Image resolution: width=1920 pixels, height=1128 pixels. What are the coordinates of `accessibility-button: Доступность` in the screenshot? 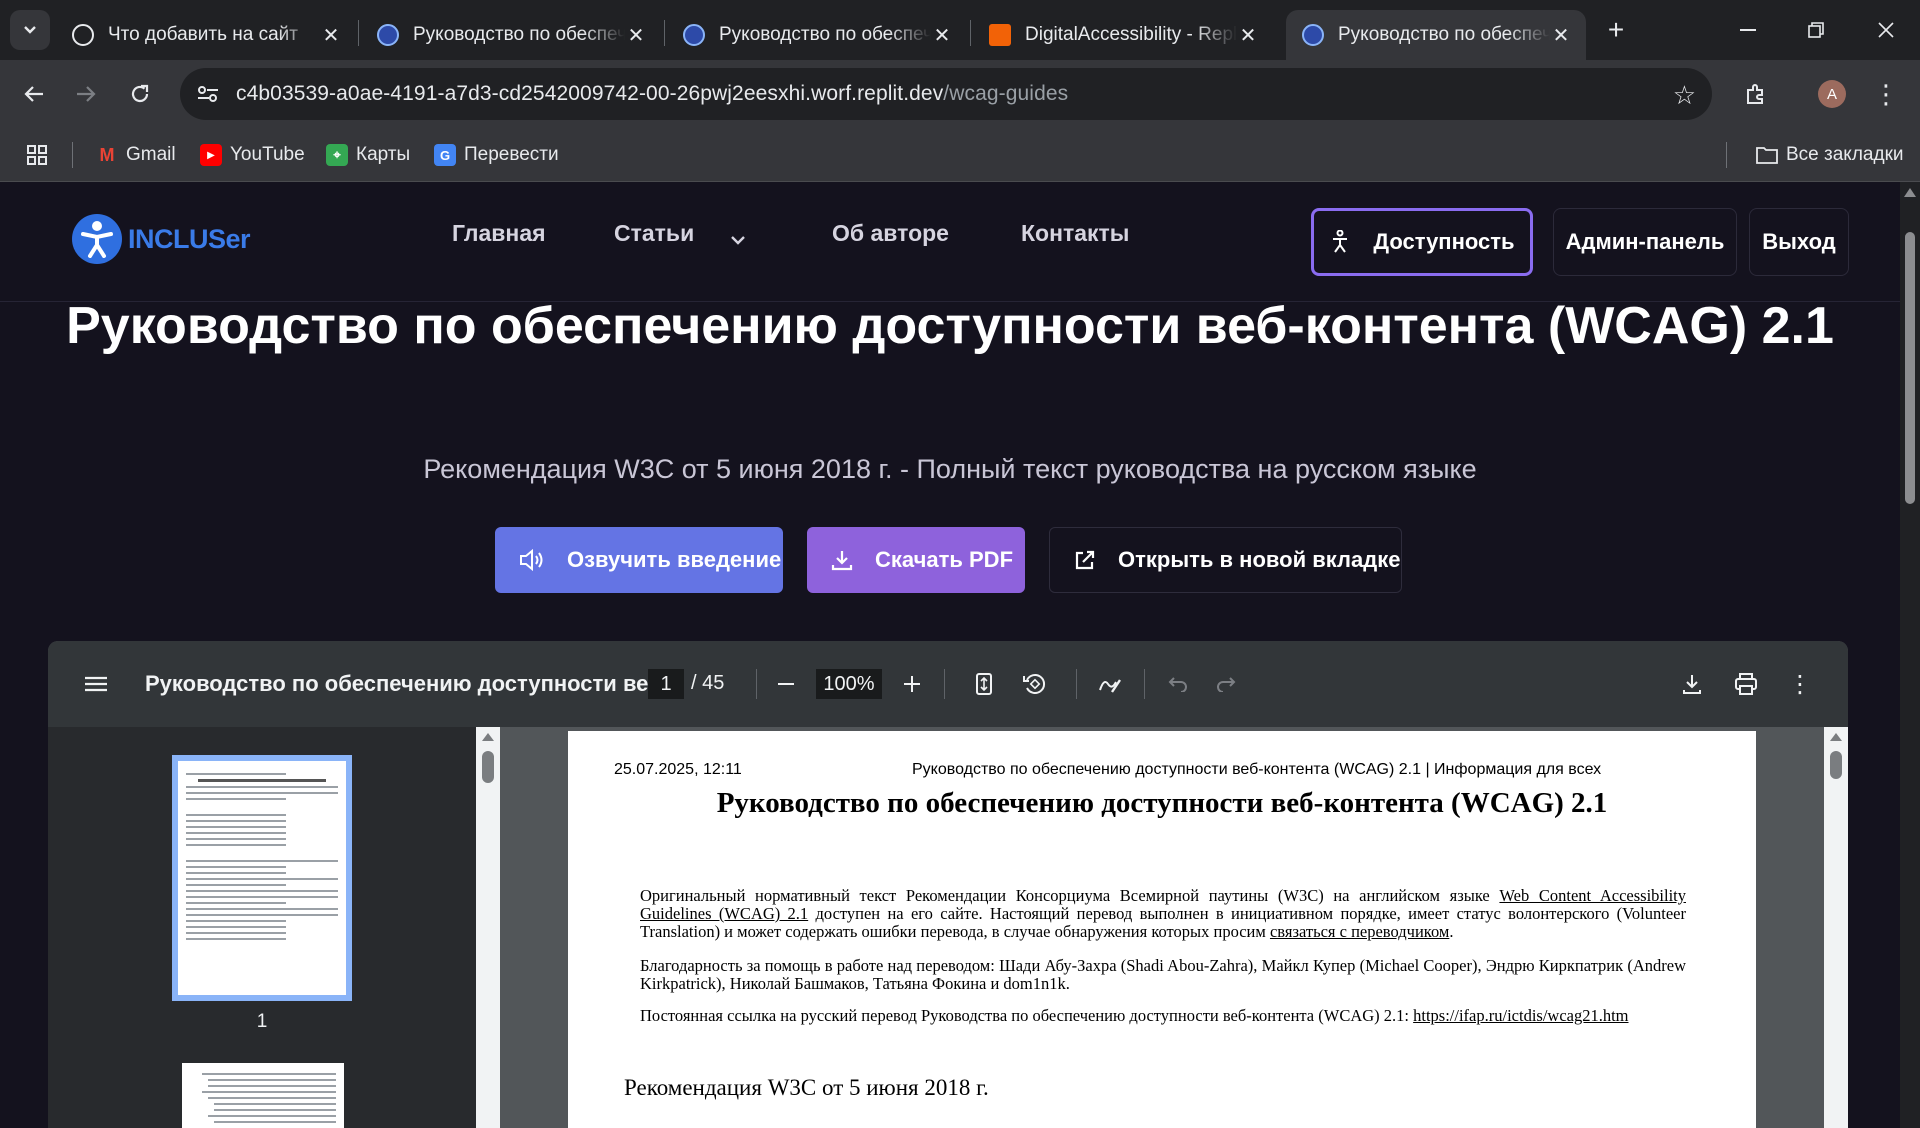 It's located at (1422, 242).